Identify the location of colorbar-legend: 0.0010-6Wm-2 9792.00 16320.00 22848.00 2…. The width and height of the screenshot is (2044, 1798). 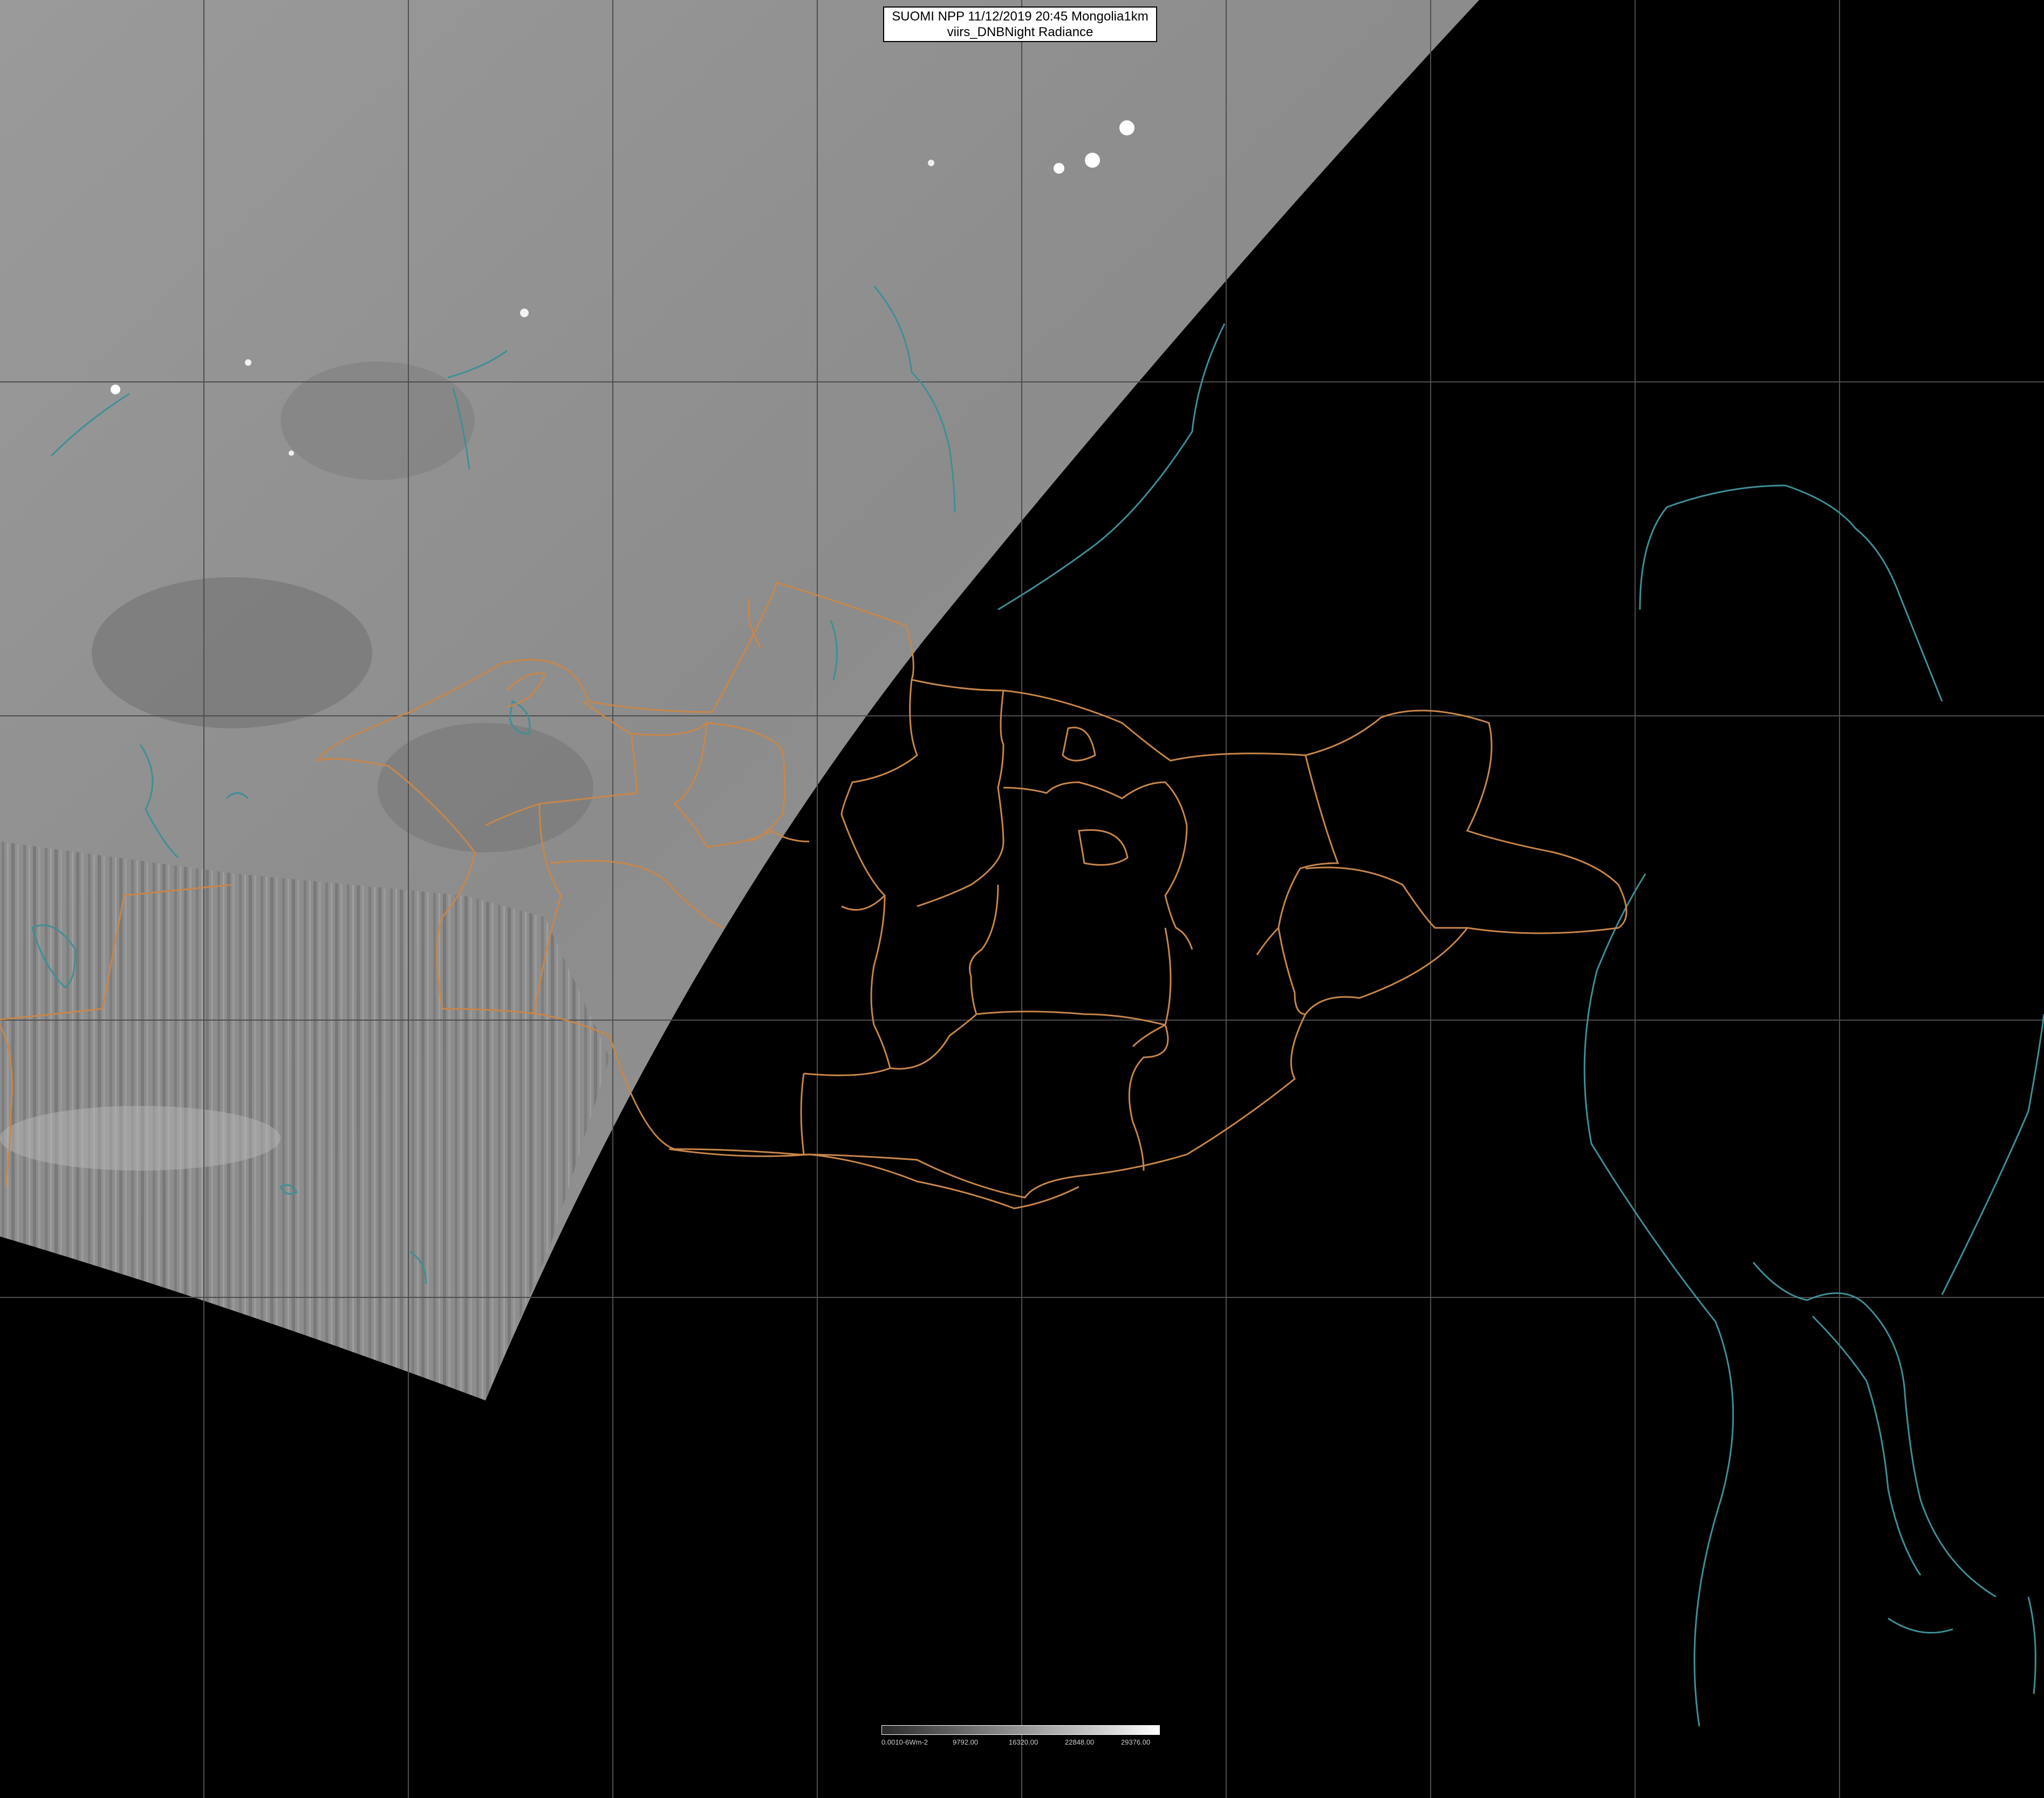
(1020, 1738).